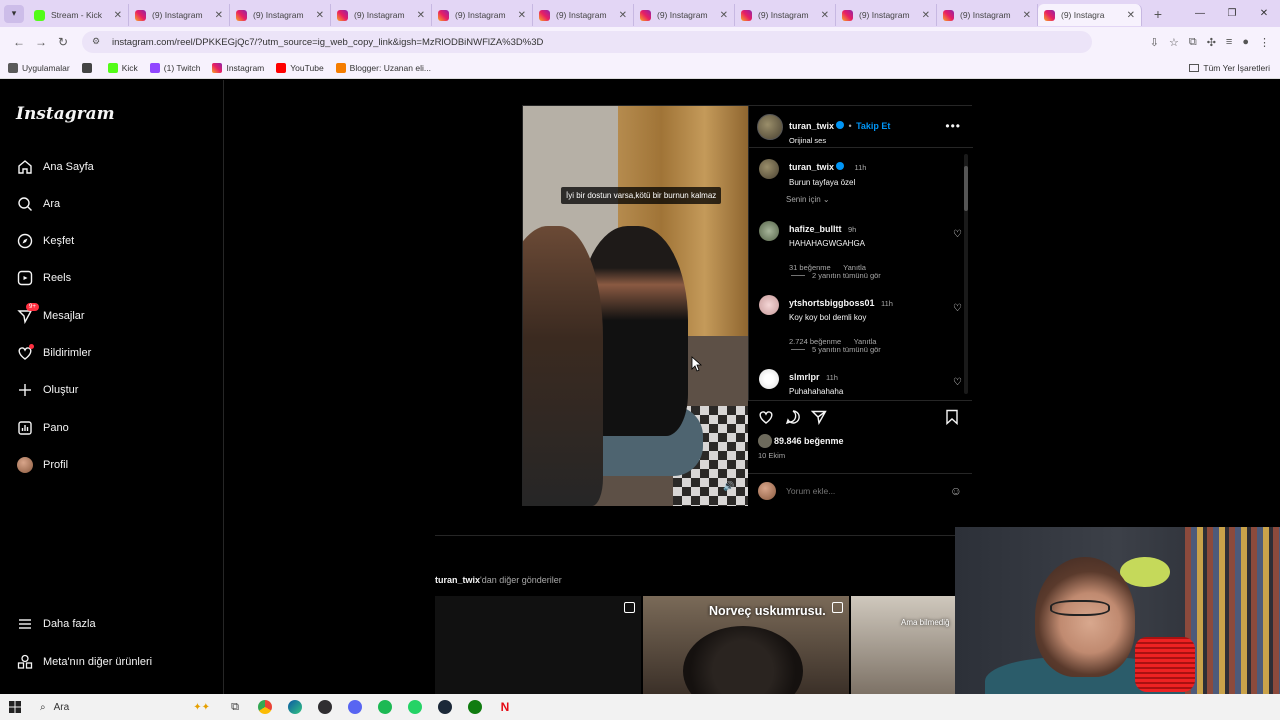 The height and width of the screenshot is (720, 1280). I want to click on sort-dropdown: Senin için ⌄, so click(808, 199).